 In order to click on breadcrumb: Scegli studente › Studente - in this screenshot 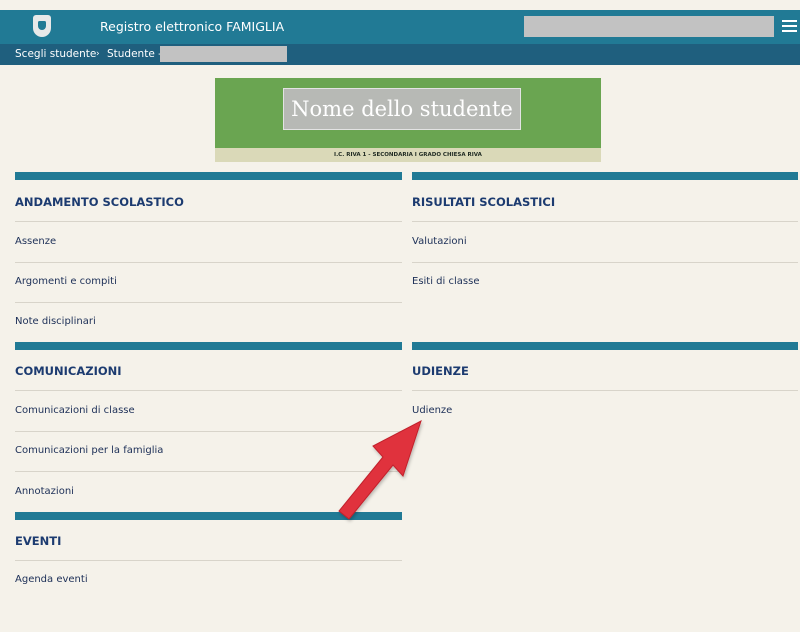, I will do `click(400, 54)`.